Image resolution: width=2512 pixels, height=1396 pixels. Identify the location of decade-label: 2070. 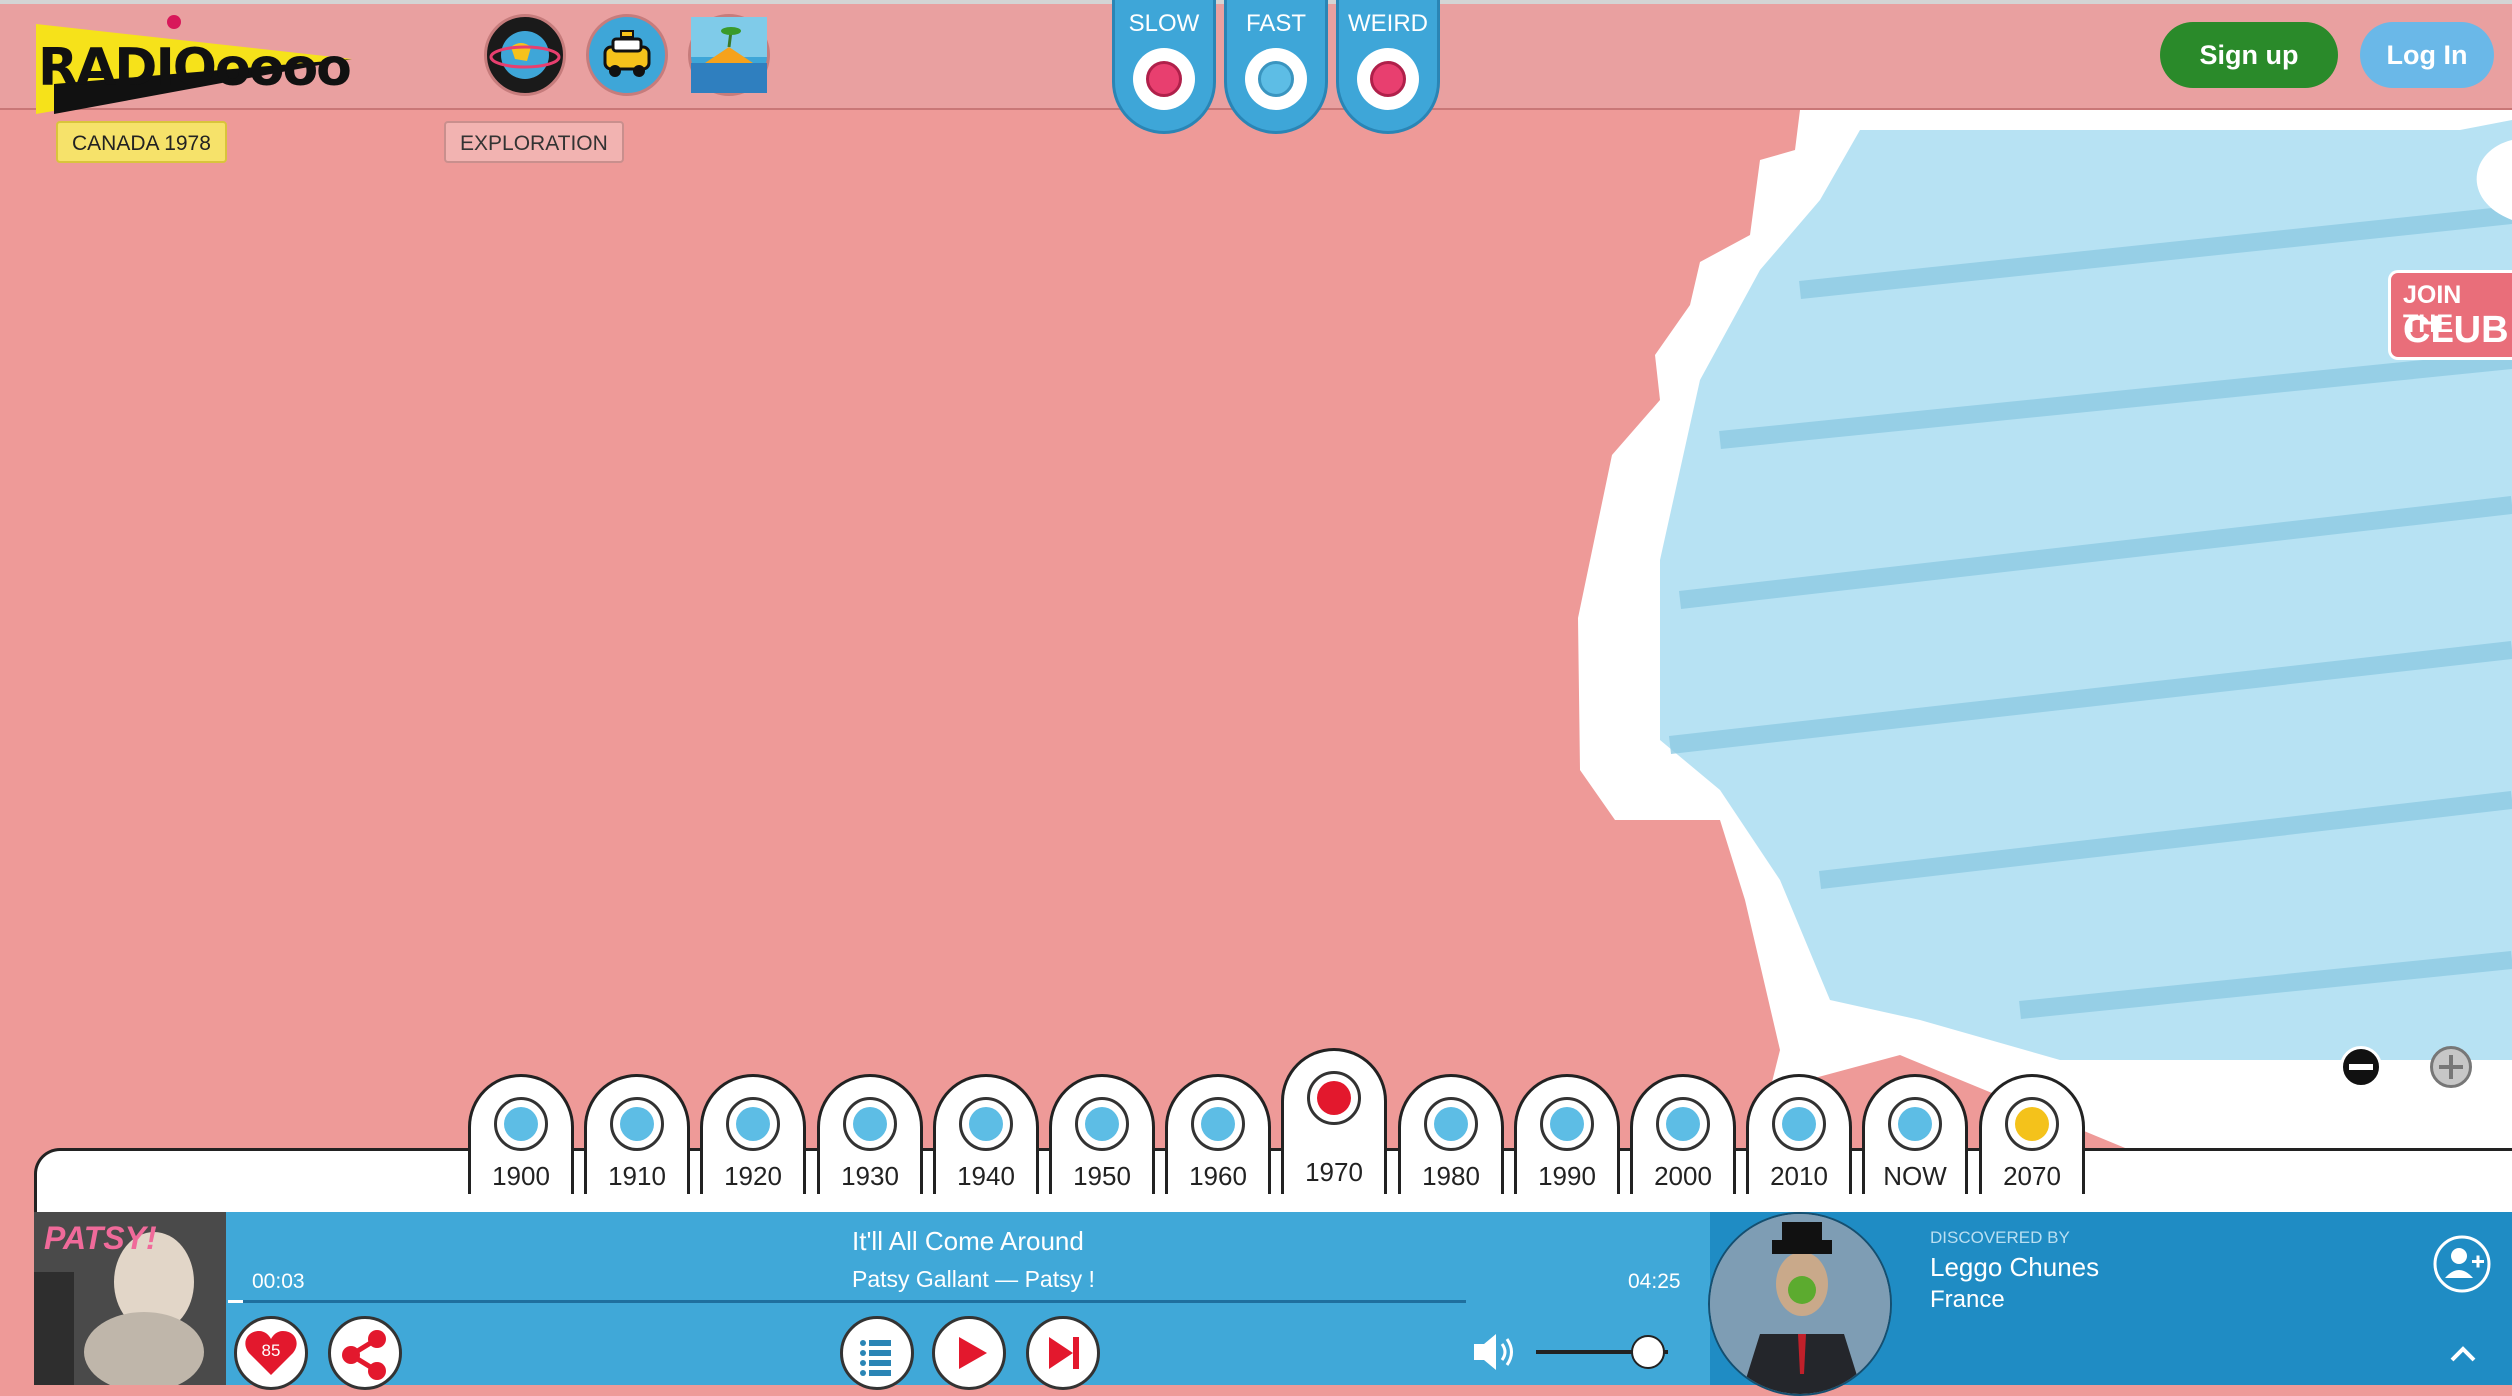
(2032, 1176).